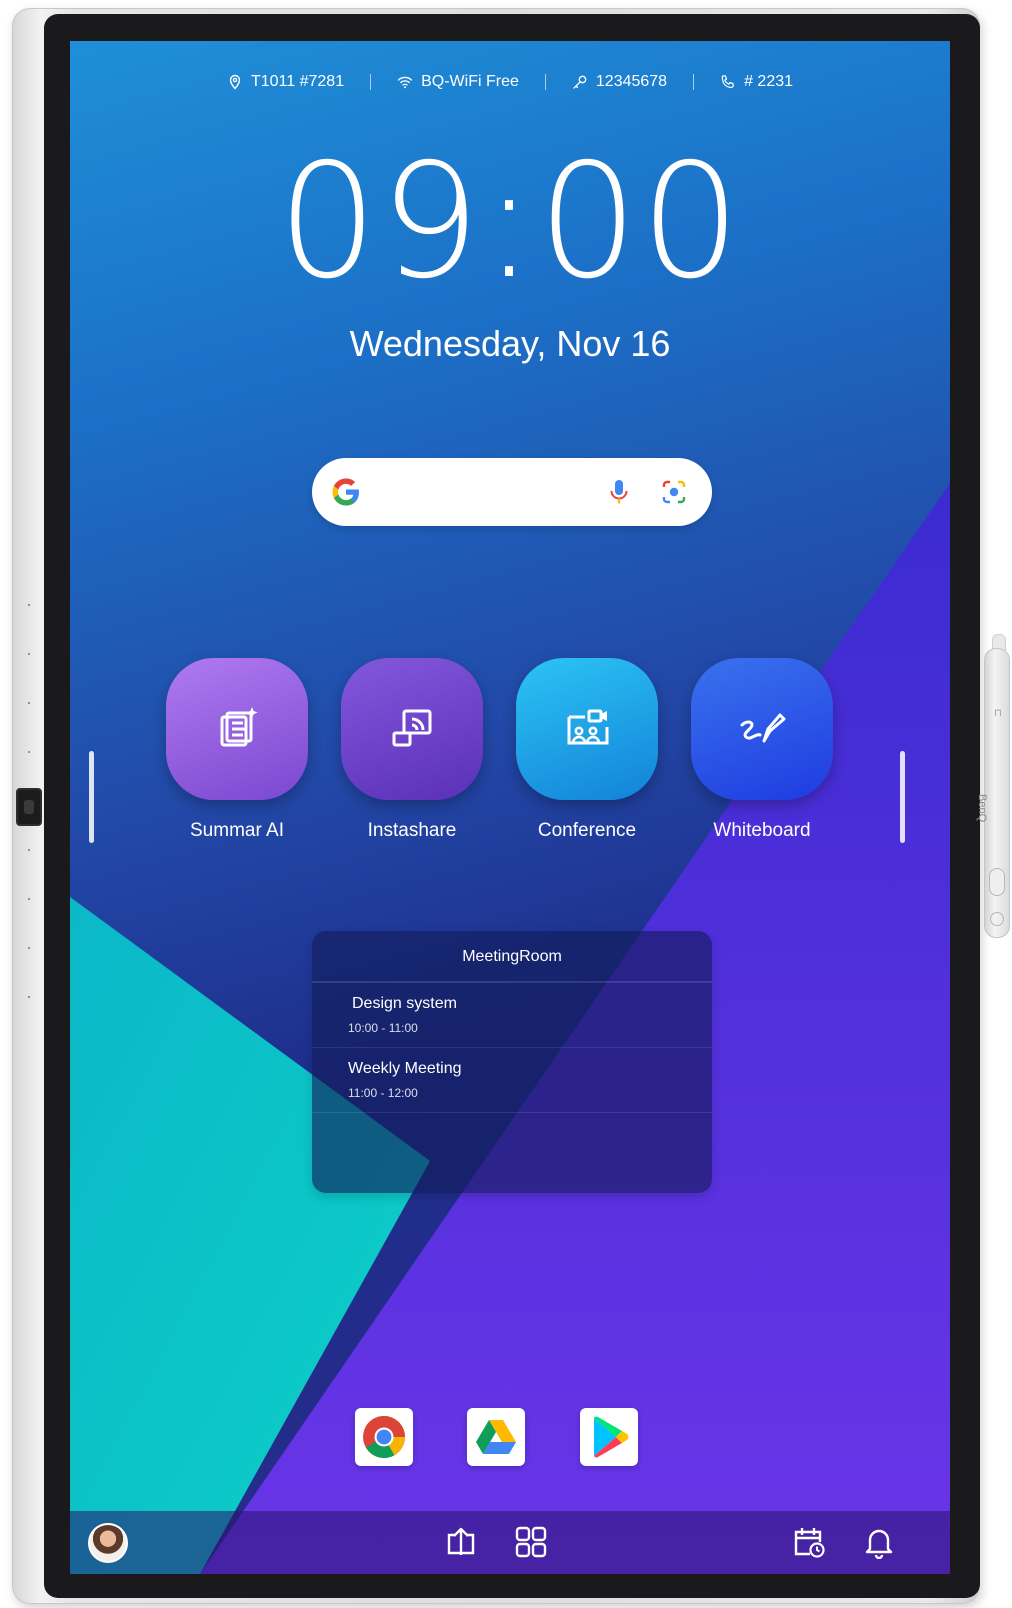 The height and width of the screenshot is (1608, 1012). I want to click on clock-date: Wednesday, Nov 16, so click(510, 343).